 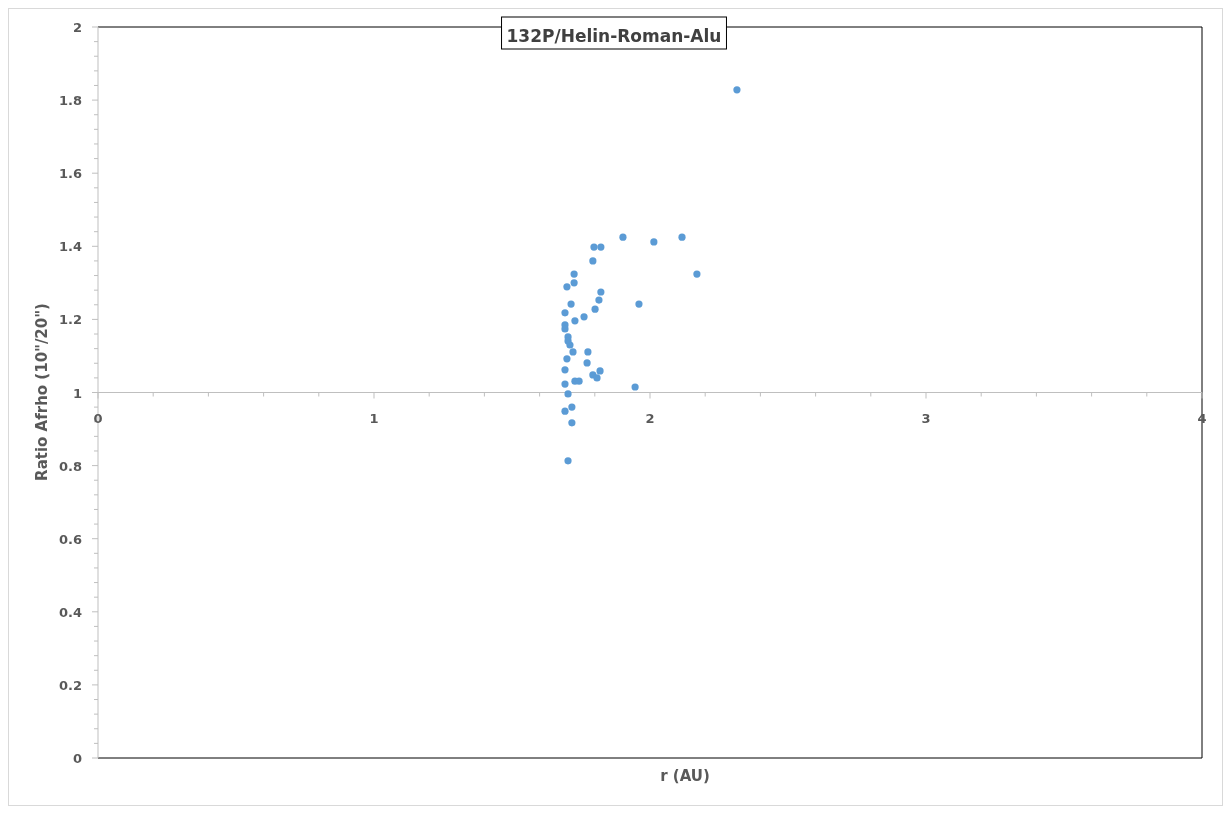 I want to click on axis-tick-label: 0.2, so click(x=70, y=685).